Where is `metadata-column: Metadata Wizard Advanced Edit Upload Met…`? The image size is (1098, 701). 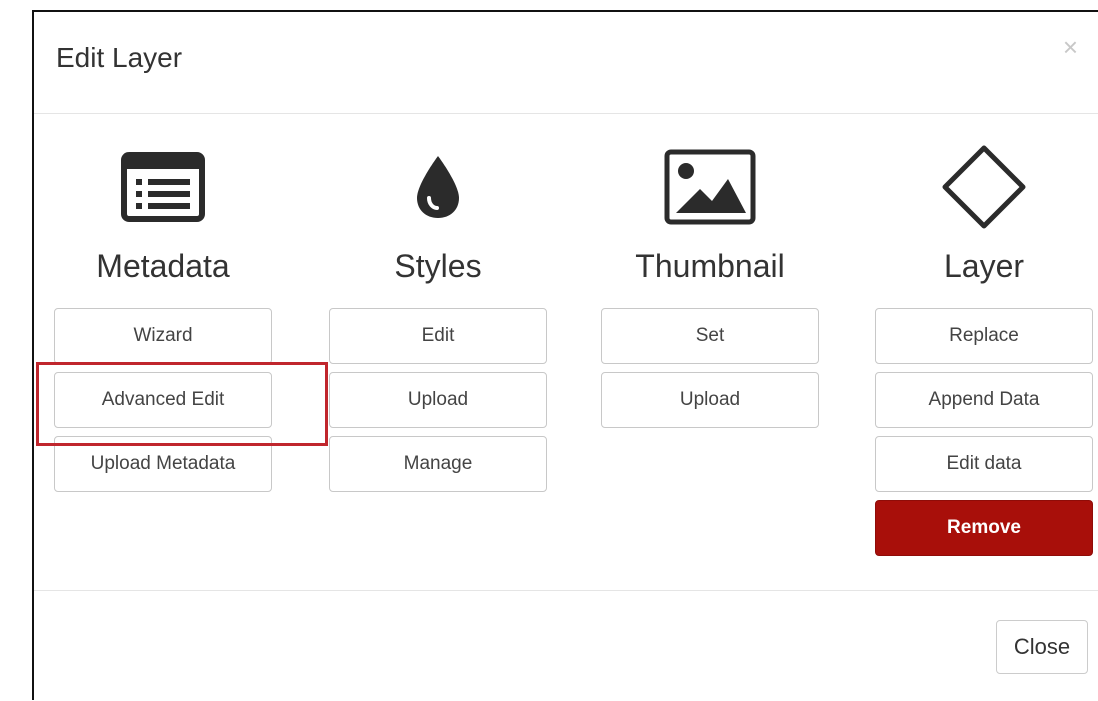 metadata-column: Metadata Wizard Advanced Edit Upload Met… is located at coordinates (163, 317).